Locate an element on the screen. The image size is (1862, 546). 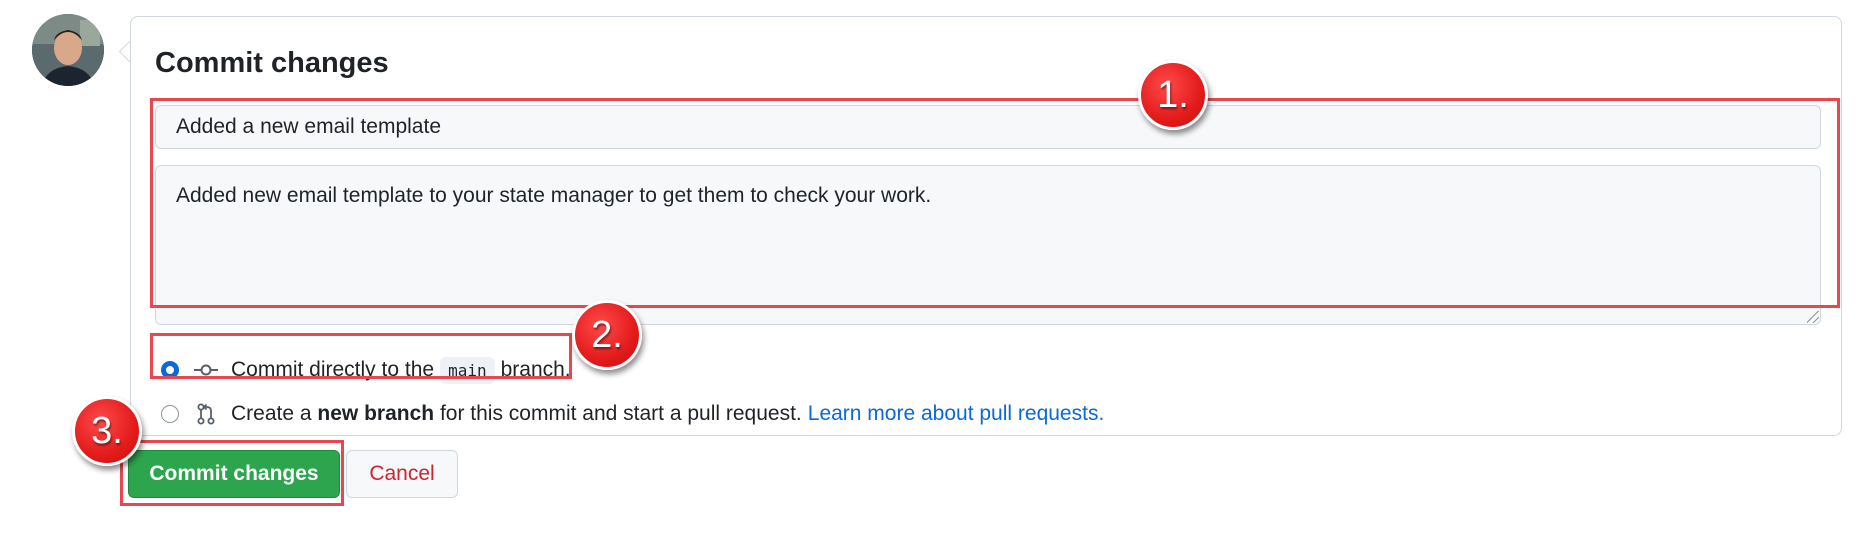
commit-direct-option: Commit directly to the main branch. is located at coordinates (363, 370).